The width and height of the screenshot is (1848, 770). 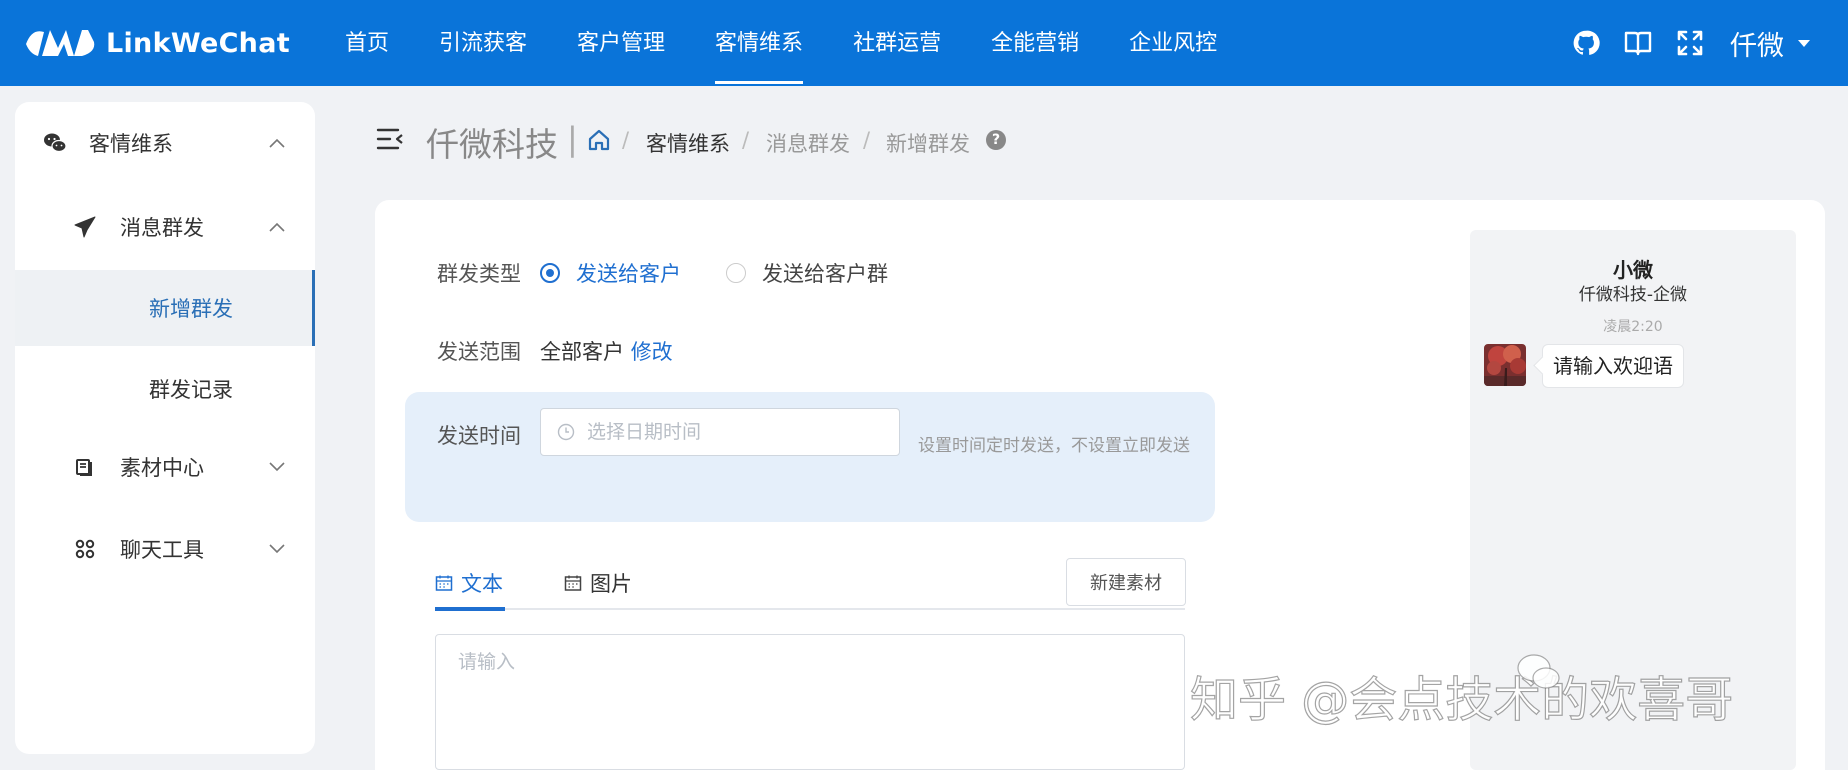 What do you see at coordinates (550, 273) in the screenshot?
I see `radio-checked-icon` at bounding box center [550, 273].